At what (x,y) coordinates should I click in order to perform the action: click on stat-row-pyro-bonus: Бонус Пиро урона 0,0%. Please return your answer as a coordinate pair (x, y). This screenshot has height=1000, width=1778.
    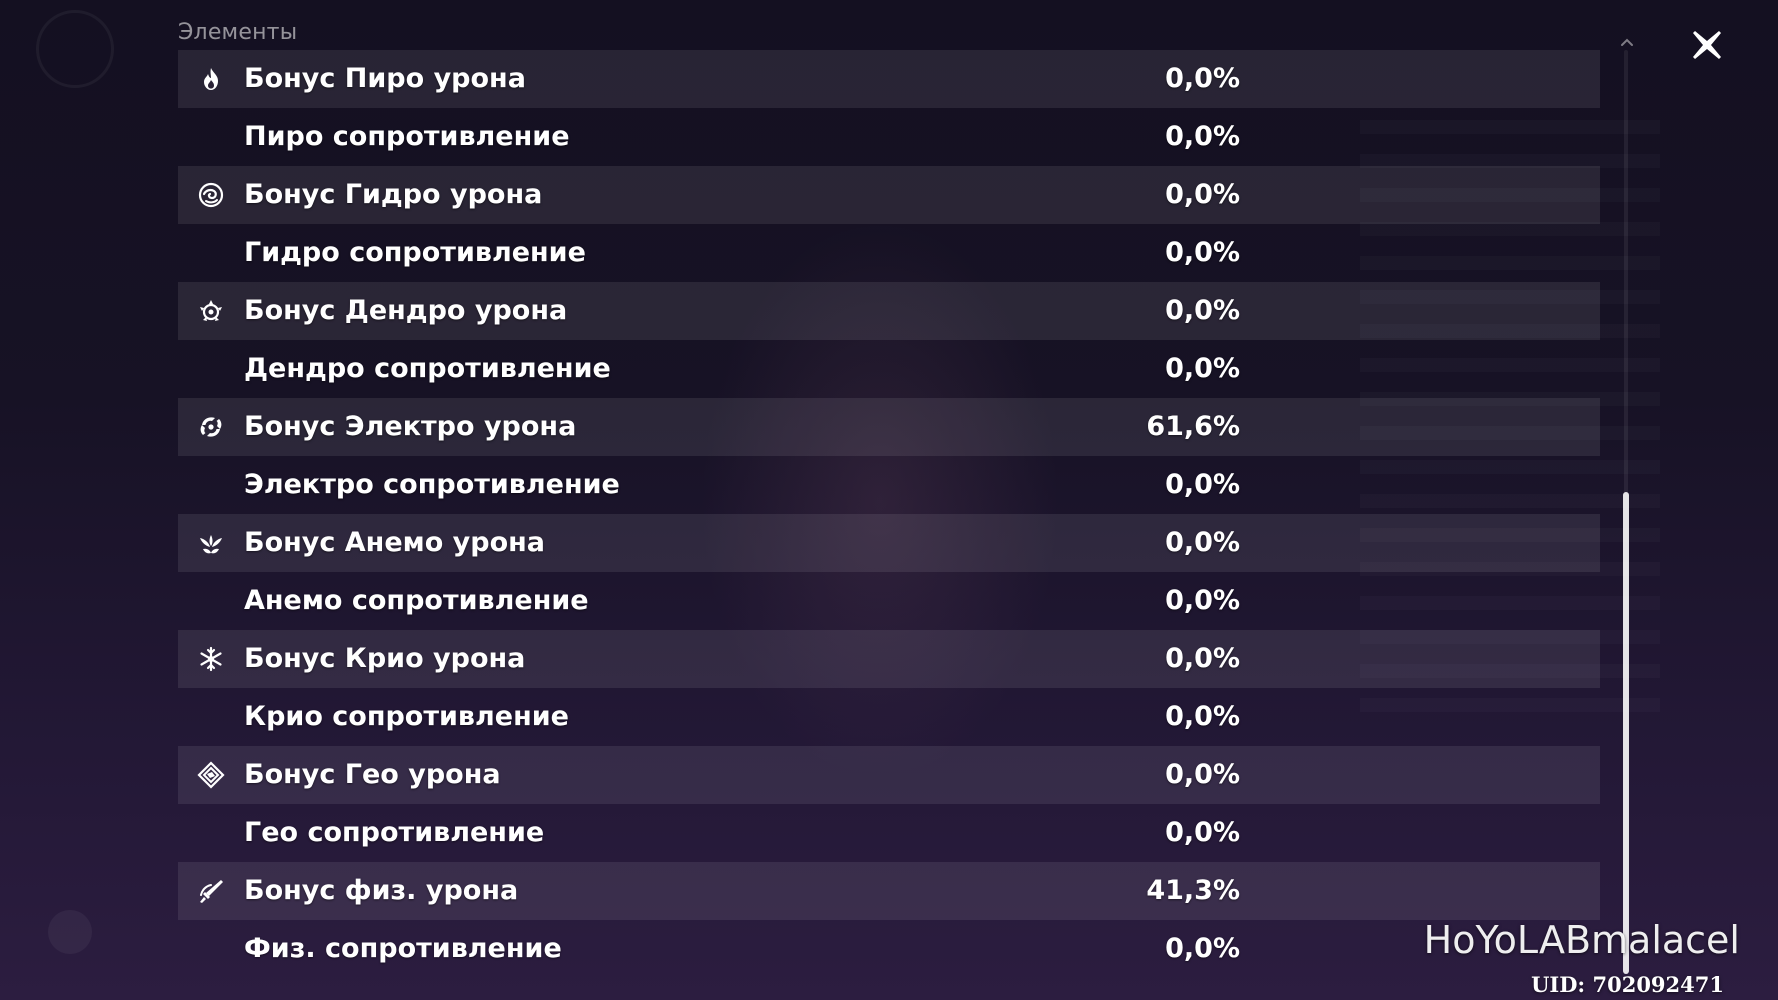
    Looking at the image, I should click on (889, 79).